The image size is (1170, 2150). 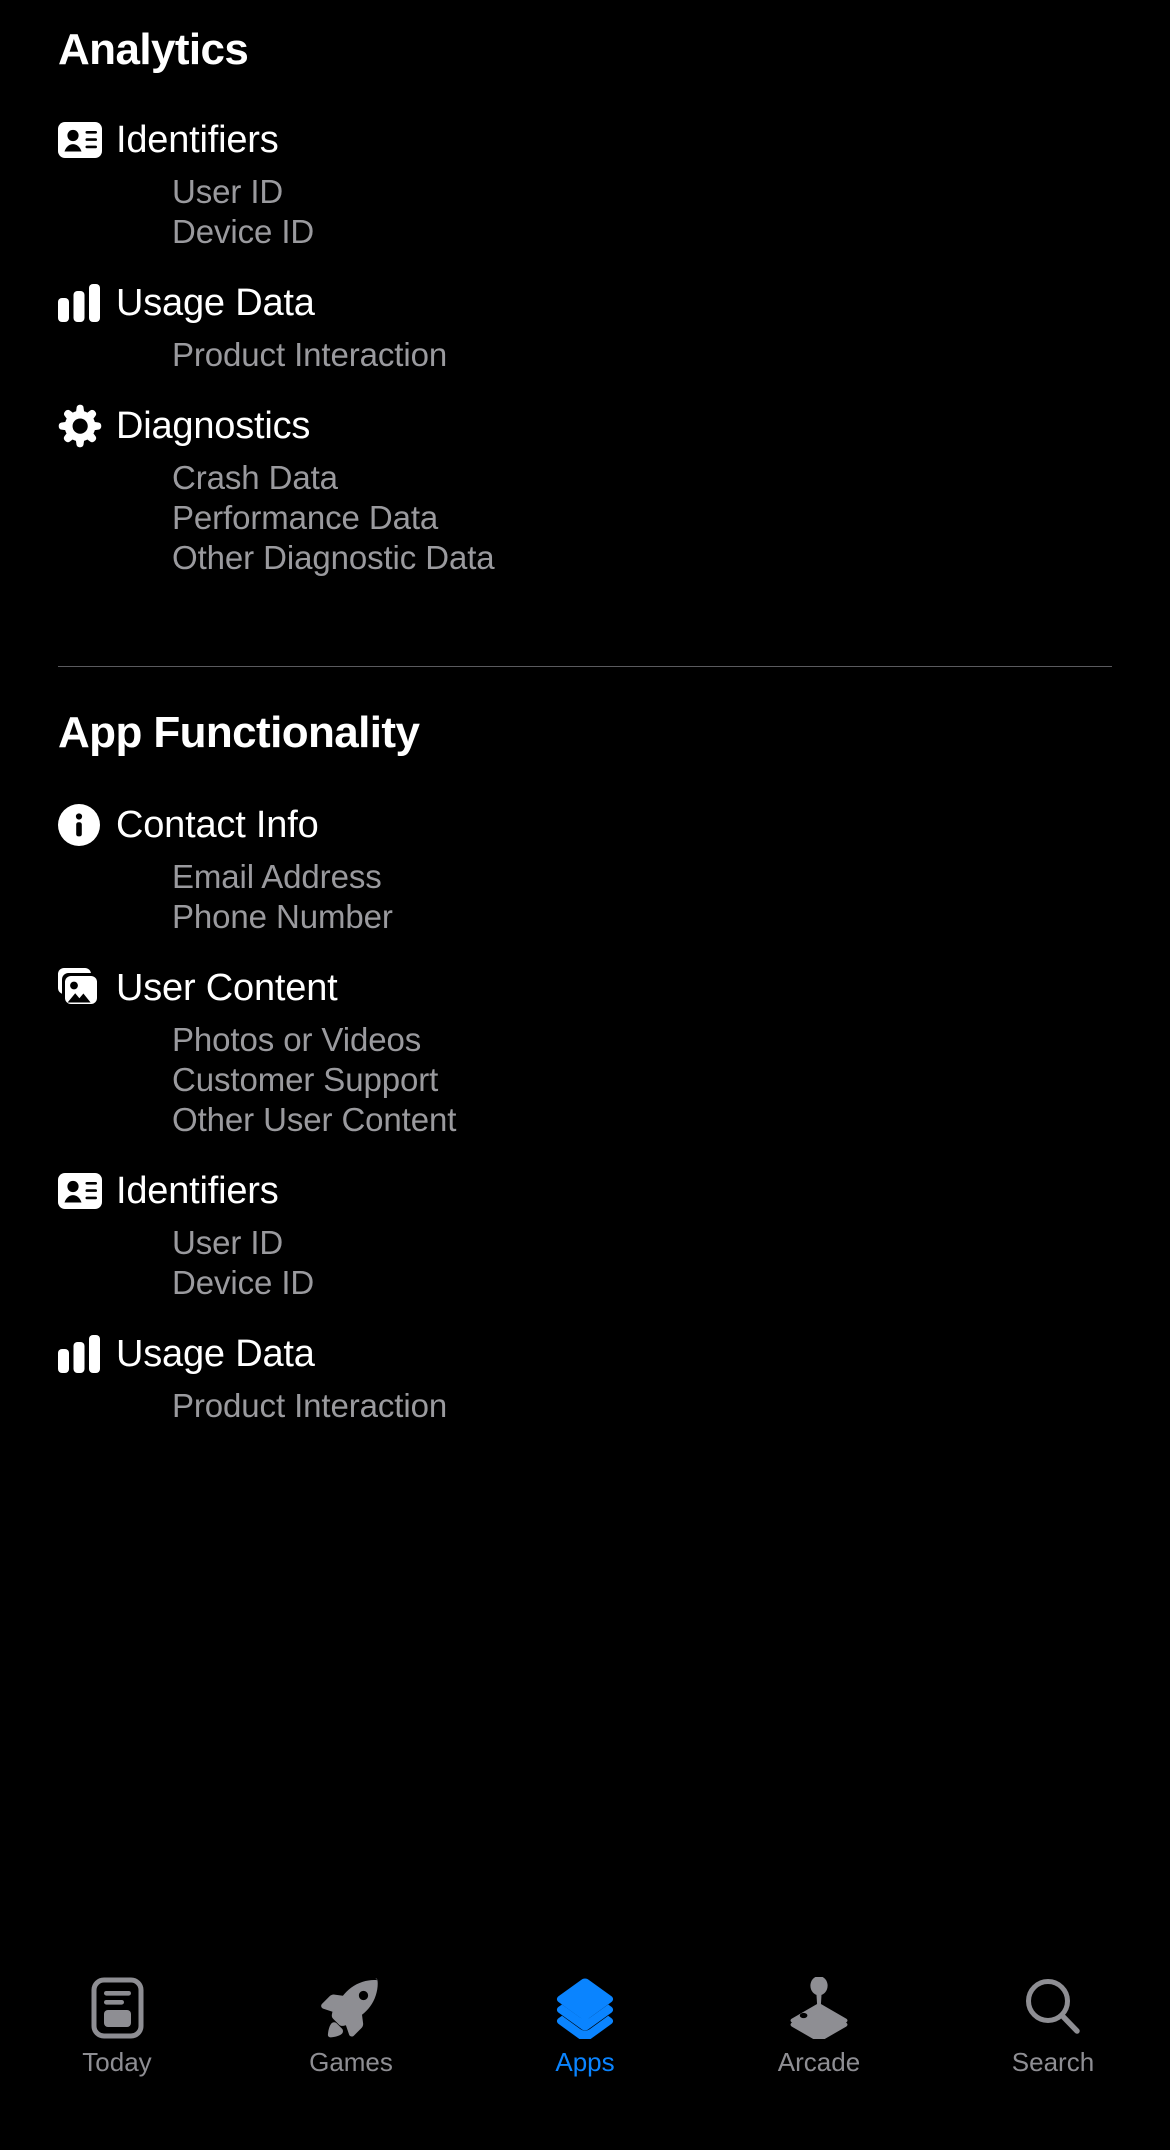 What do you see at coordinates (351, 2008) in the screenshot?
I see `rocket-icon` at bounding box center [351, 2008].